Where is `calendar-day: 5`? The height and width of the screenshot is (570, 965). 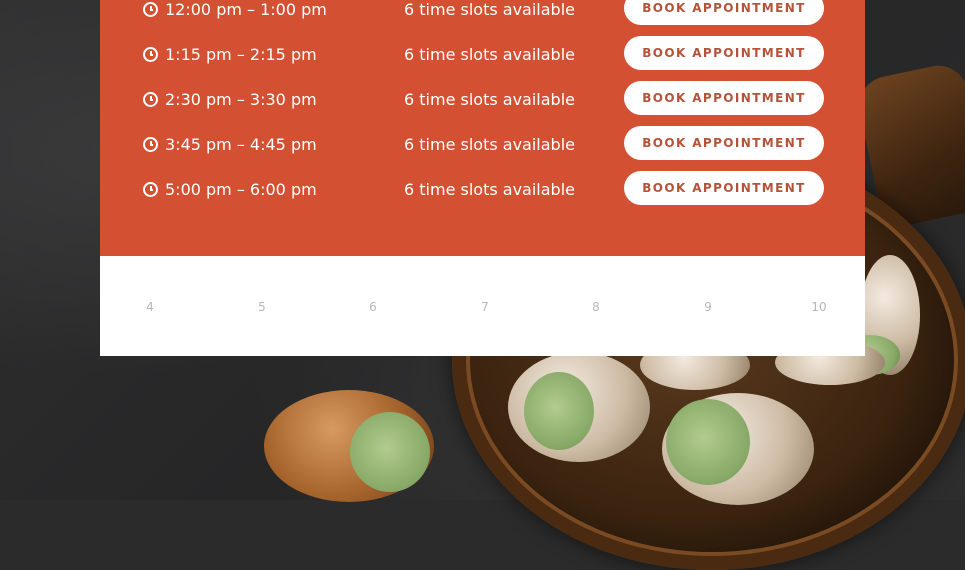 calendar-day: 5 is located at coordinates (262, 307).